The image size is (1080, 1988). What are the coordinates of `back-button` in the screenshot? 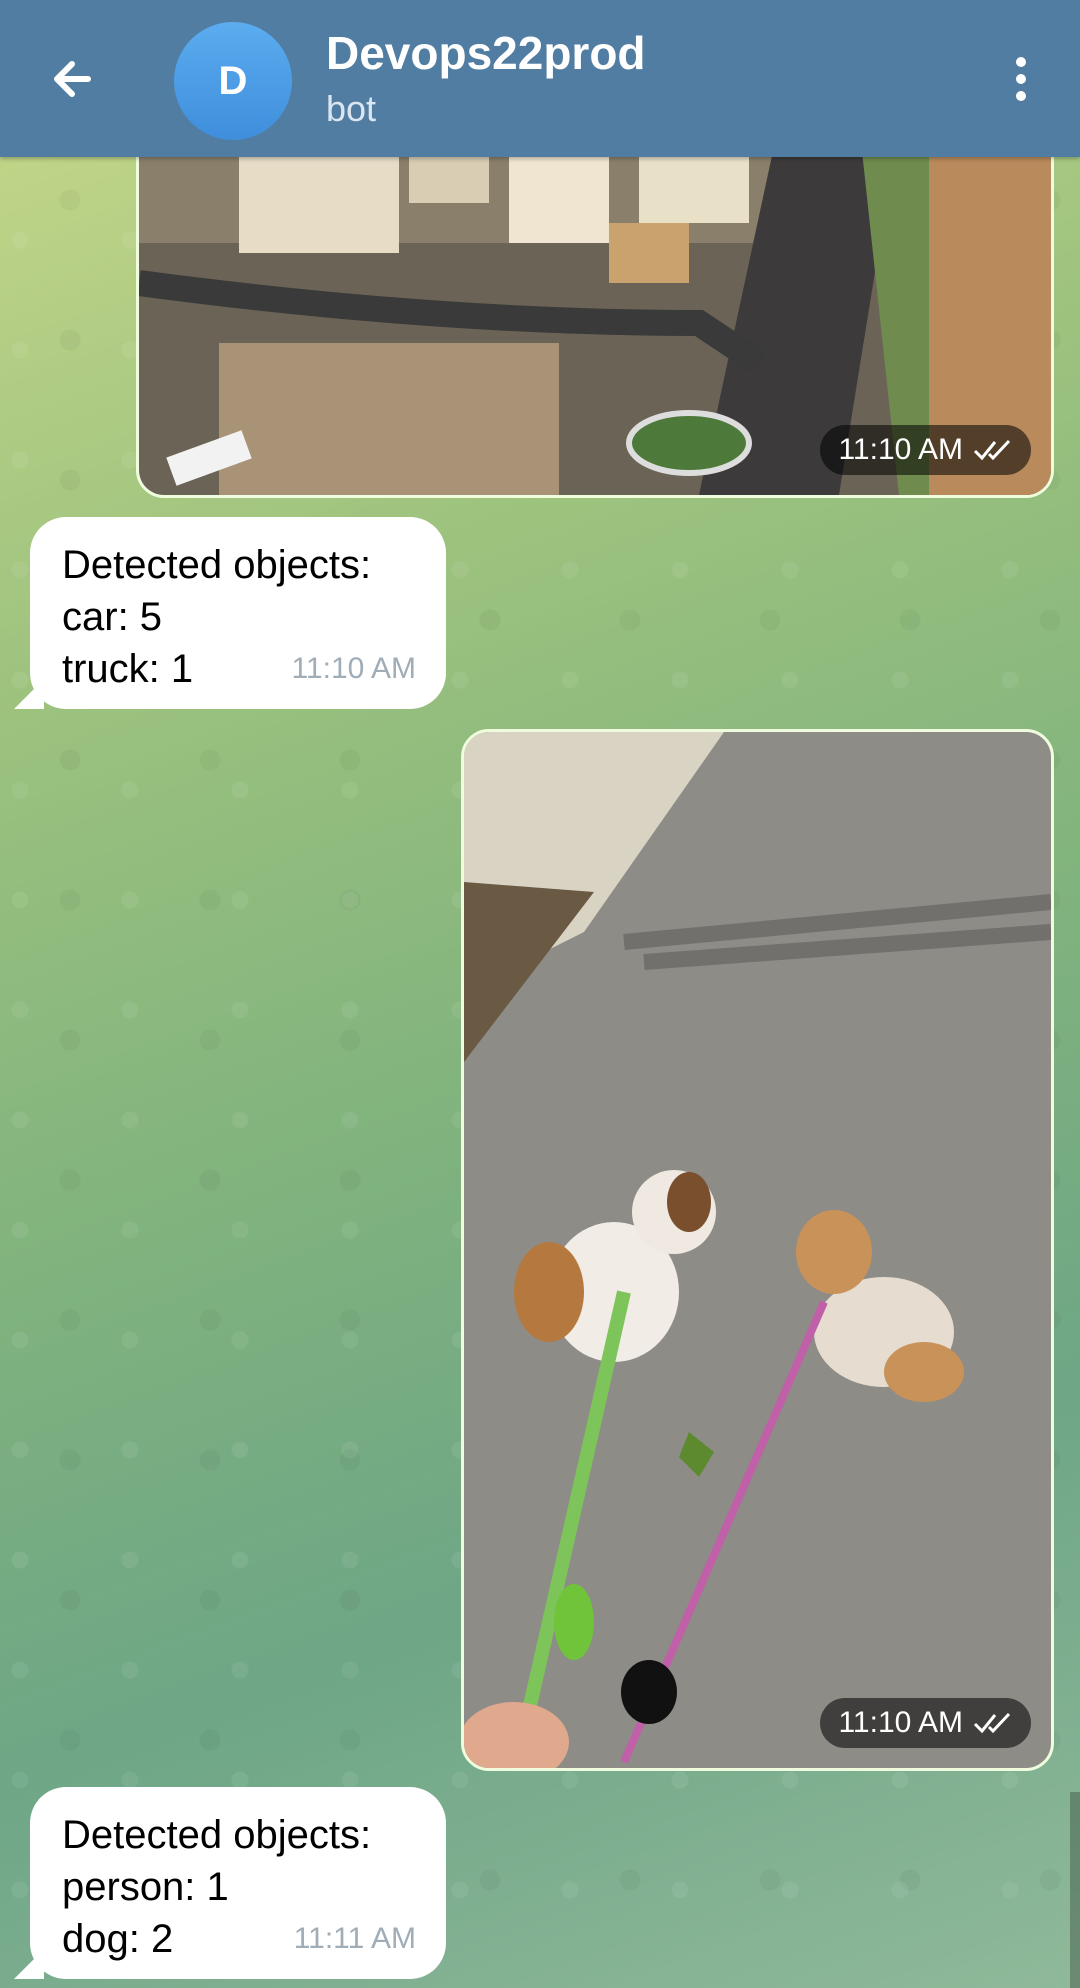 It's located at (75, 79).